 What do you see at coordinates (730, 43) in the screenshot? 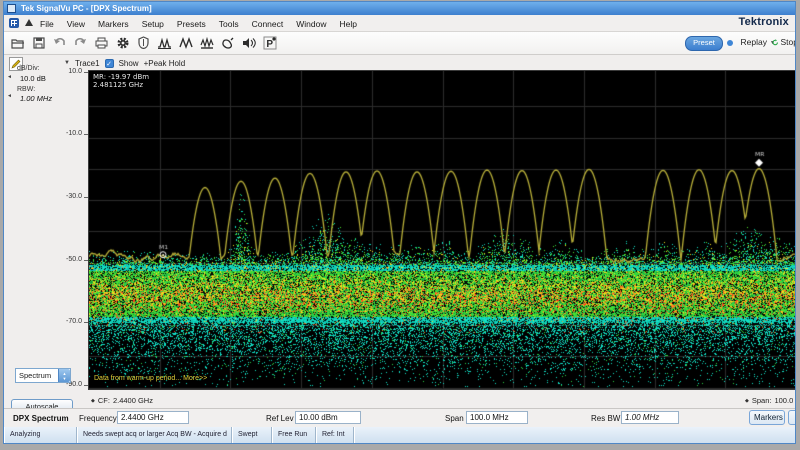
I see `replay-status-icon` at bounding box center [730, 43].